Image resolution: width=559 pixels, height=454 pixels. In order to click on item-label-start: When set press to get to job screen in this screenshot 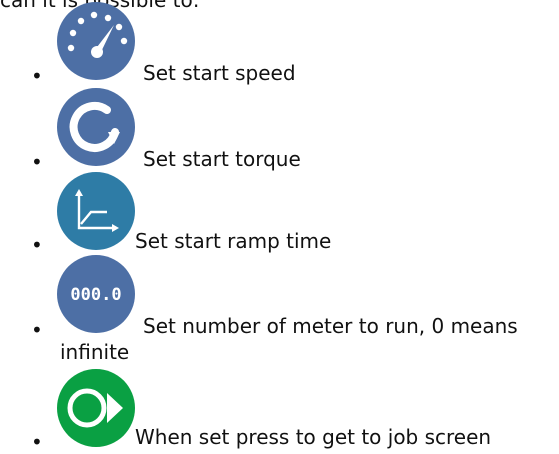, I will do `click(313, 437)`.